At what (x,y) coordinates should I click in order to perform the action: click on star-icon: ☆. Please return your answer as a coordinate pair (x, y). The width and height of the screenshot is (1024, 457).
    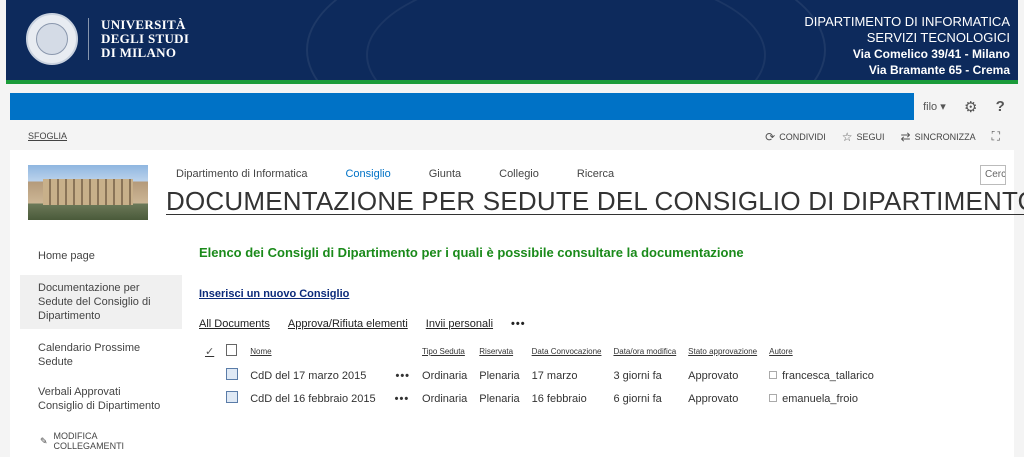
    Looking at the image, I should click on (847, 136).